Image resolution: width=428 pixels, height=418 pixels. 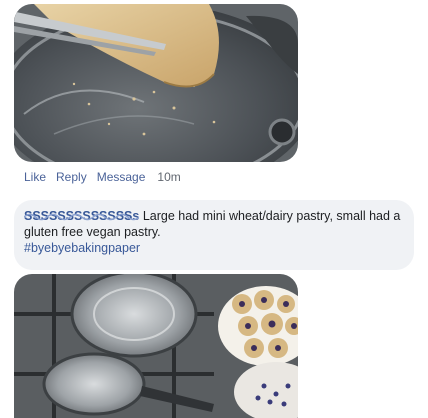 What do you see at coordinates (121, 177) in the screenshot?
I see `message-link: Message` at bounding box center [121, 177].